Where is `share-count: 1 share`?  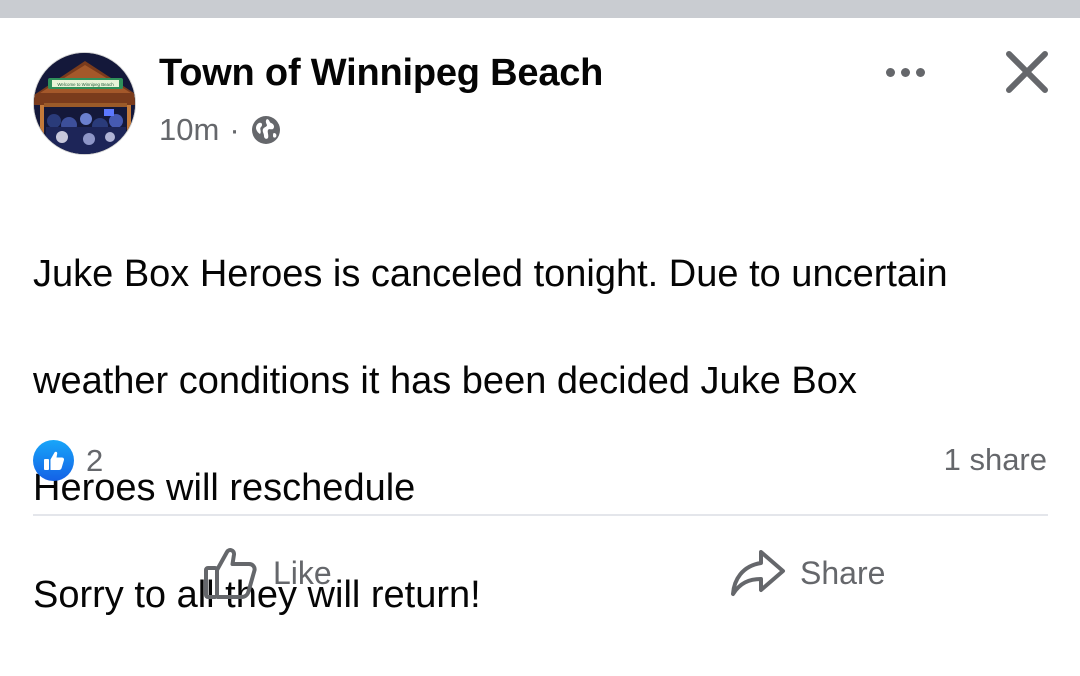 share-count: 1 share is located at coordinates (995, 460).